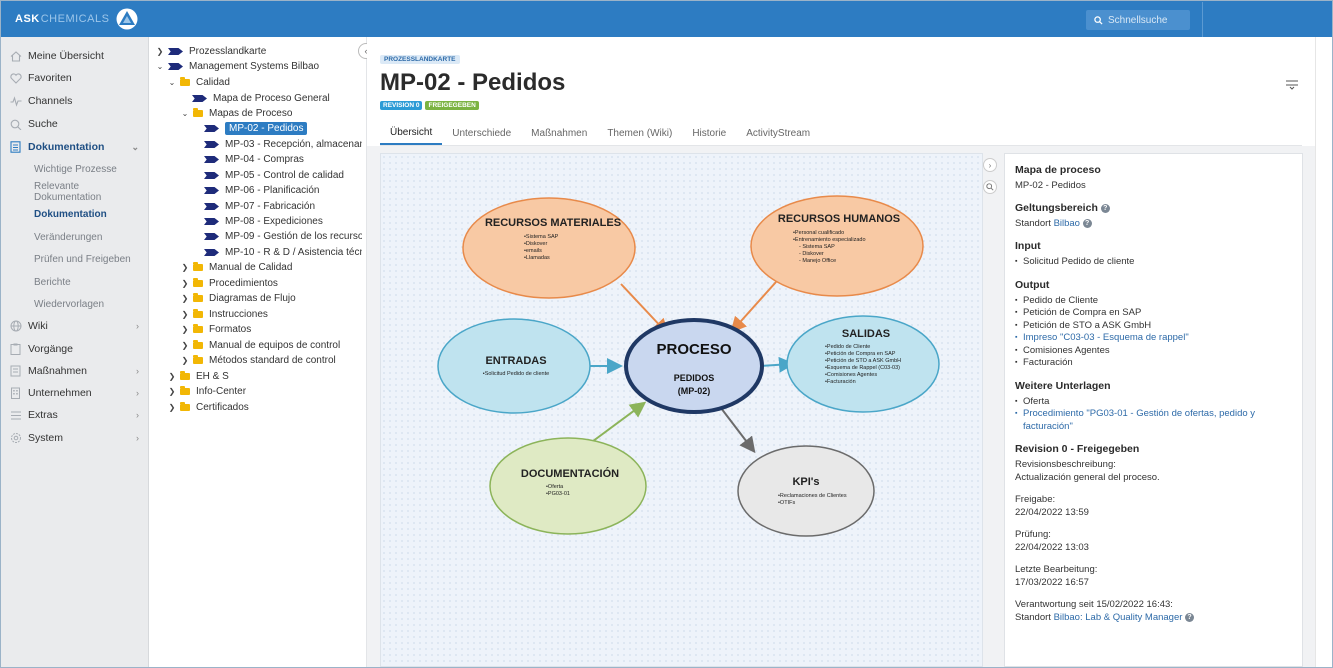  Describe the element at coordinates (211, 51) in the screenshot. I see `tree-item: ❯ Prozesslandkarte` at that location.